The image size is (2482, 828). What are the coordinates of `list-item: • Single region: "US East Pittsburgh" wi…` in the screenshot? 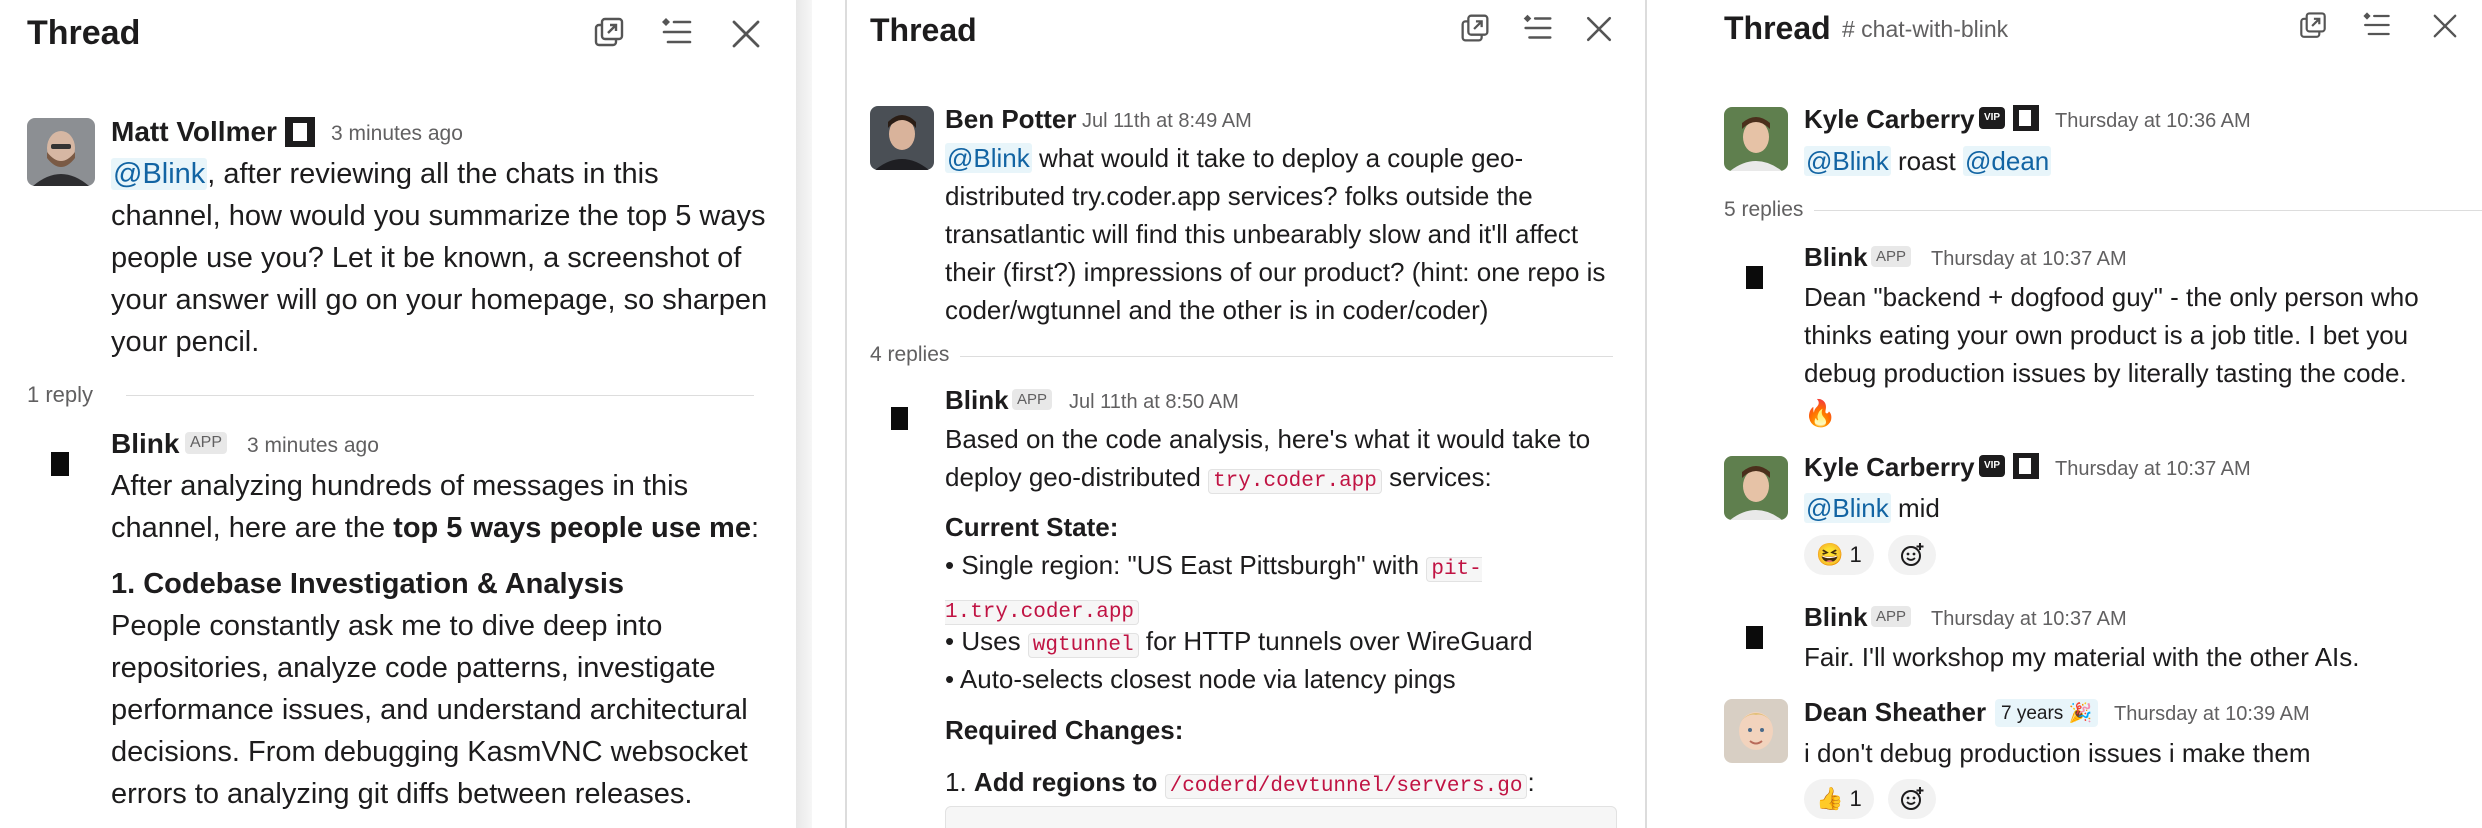 It's located at (1213, 587).